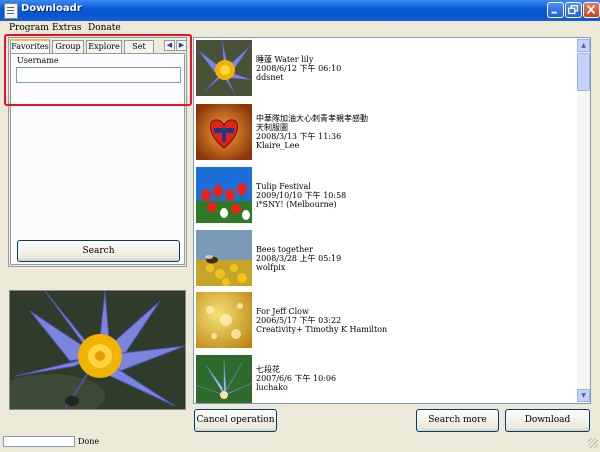  Describe the element at coordinates (296, 204) in the screenshot. I see `item-author: i*SNY! (Melbourne)` at that location.